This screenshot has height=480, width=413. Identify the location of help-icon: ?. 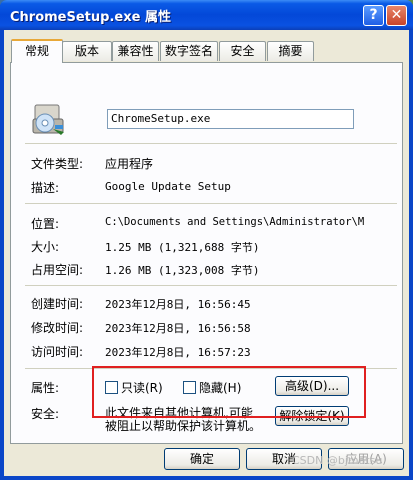
(373, 15).